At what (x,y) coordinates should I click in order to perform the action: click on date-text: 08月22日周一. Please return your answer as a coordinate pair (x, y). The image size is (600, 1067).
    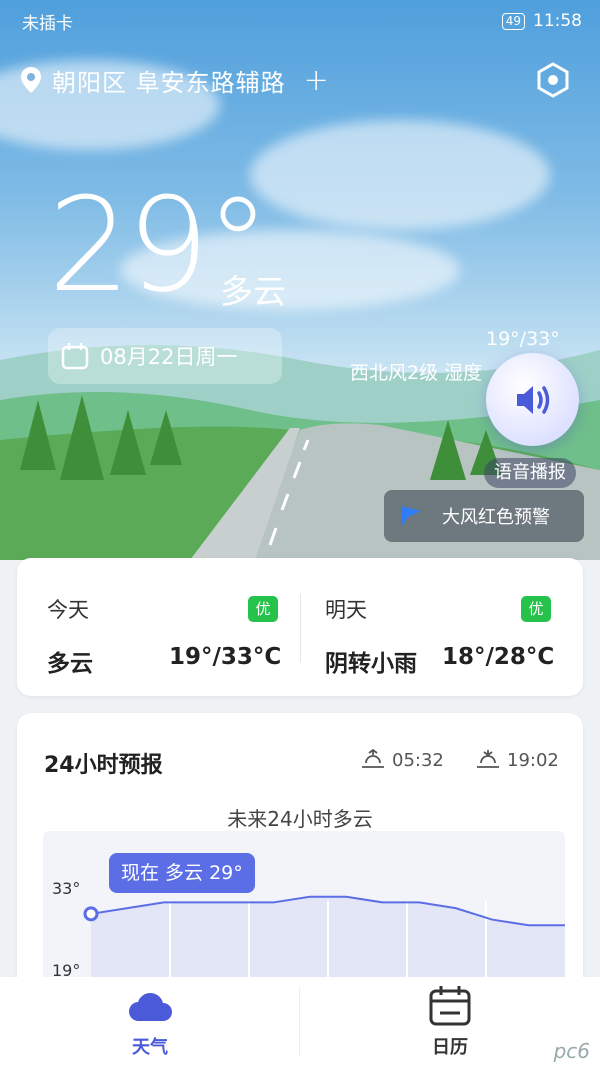
    Looking at the image, I should click on (169, 357).